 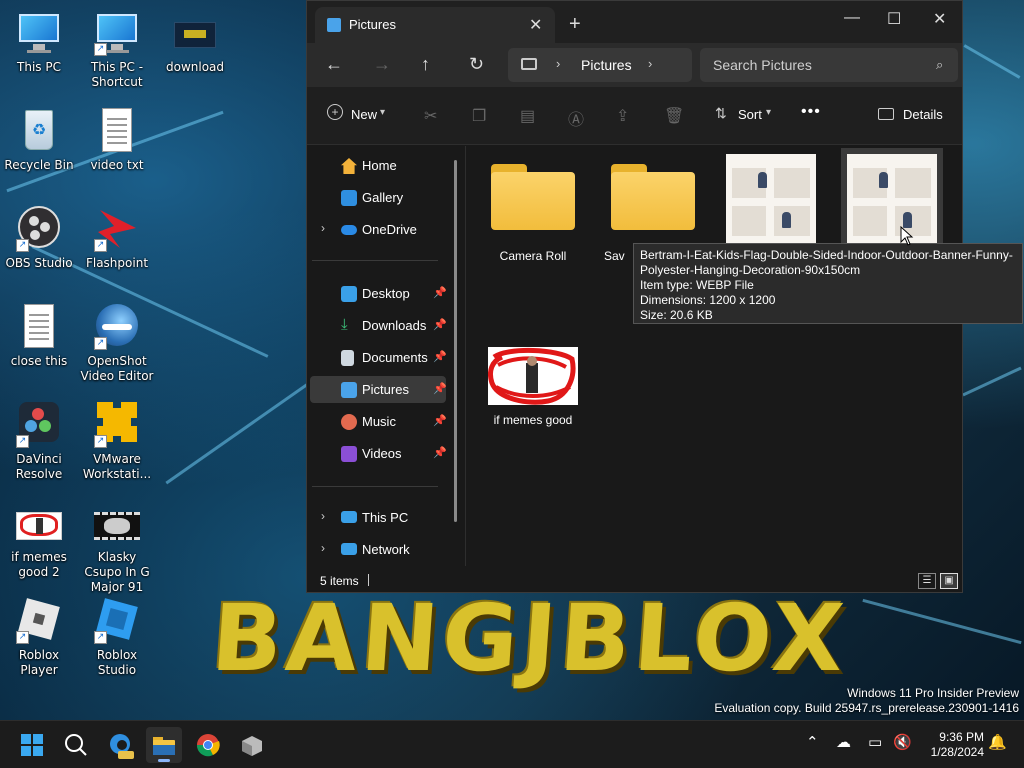 What do you see at coordinates (378, 165) in the screenshot?
I see `sidebar-item-home: Home` at bounding box center [378, 165].